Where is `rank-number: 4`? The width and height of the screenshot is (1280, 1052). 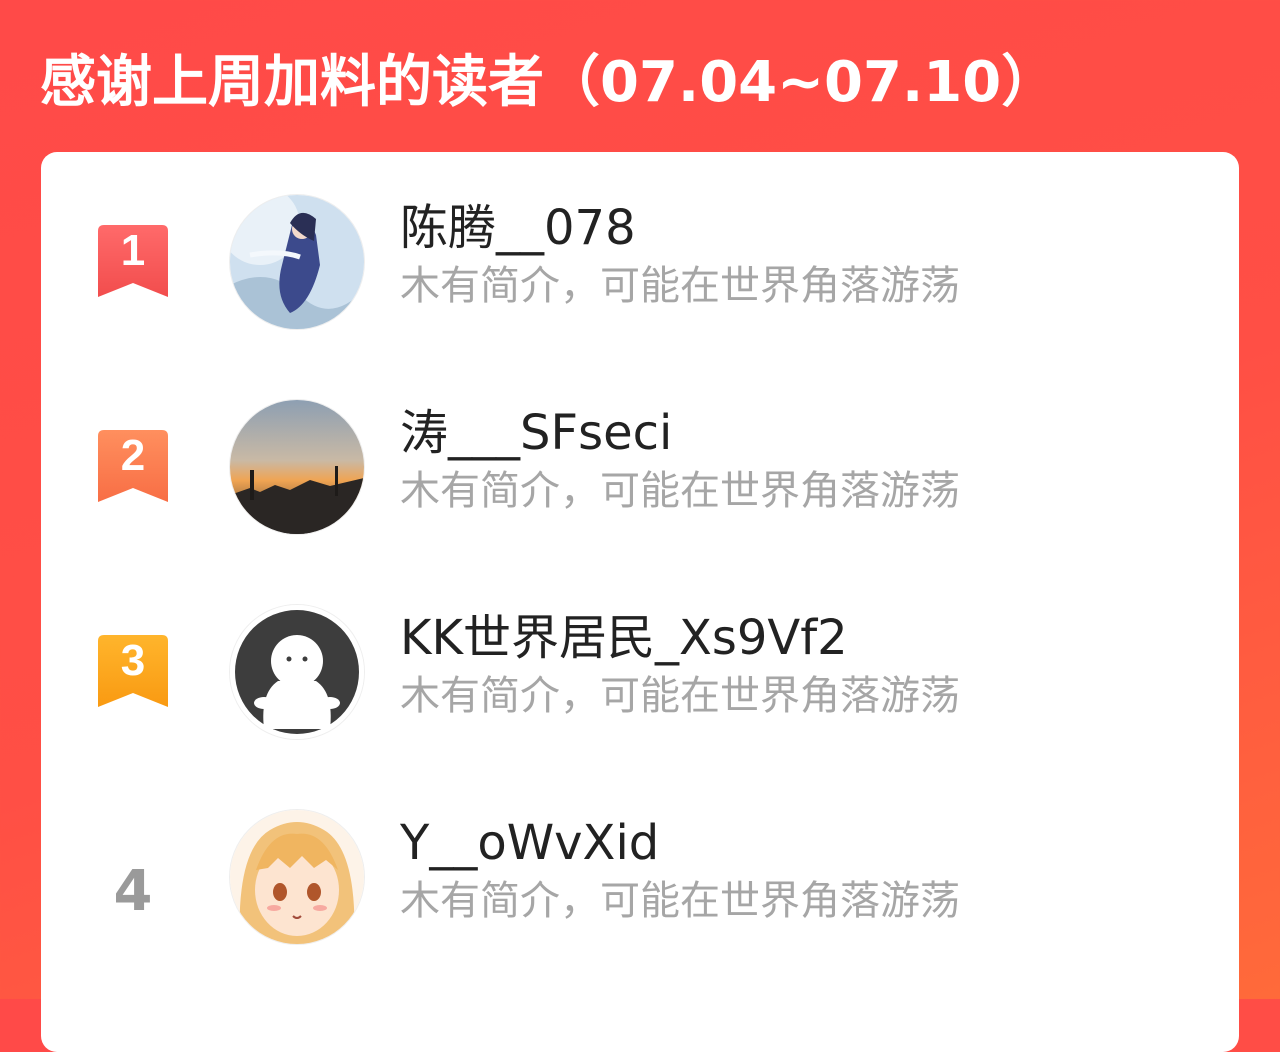 rank-number: 4 is located at coordinates (133, 891).